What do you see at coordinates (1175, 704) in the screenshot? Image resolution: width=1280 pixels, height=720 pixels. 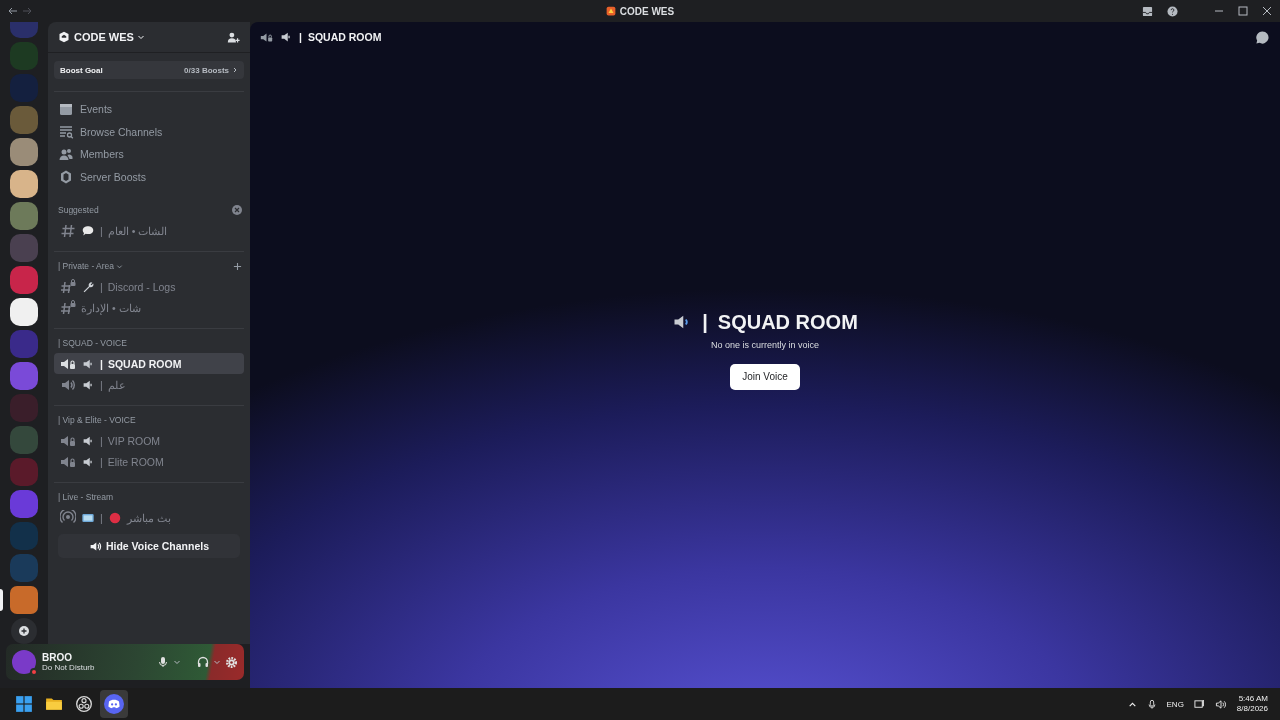 I see `language-indicator: ENG` at bounding box center [1175, 704].